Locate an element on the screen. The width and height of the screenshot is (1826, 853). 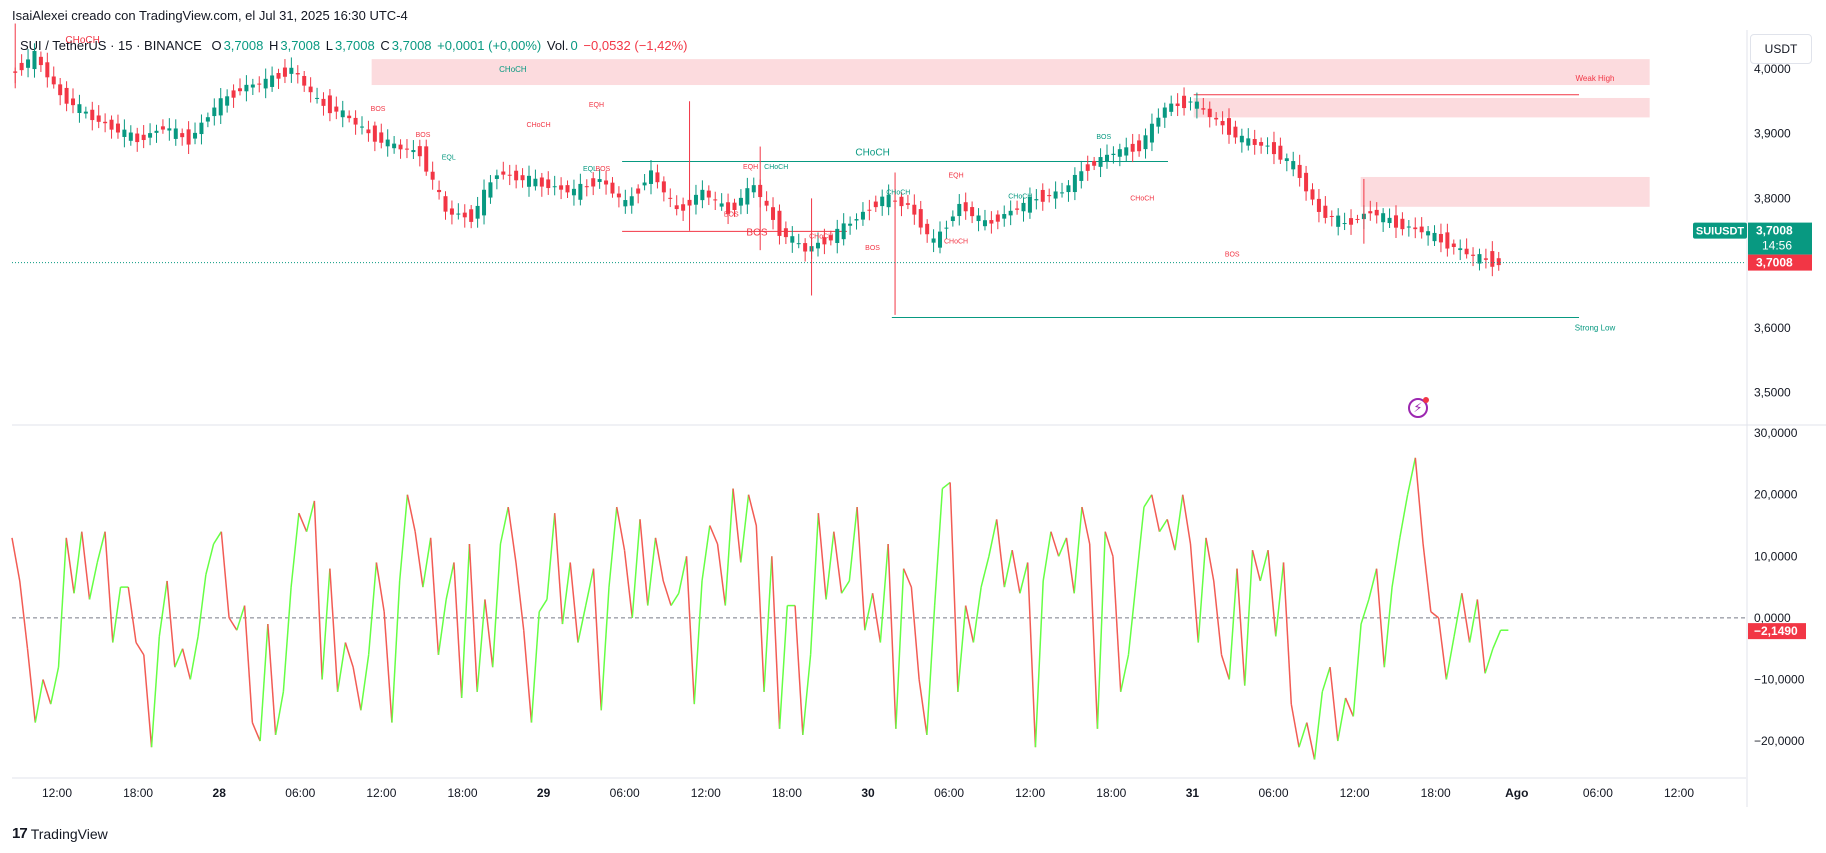
lightning-icon: ⚡ is located at coordinates (1418, 407).